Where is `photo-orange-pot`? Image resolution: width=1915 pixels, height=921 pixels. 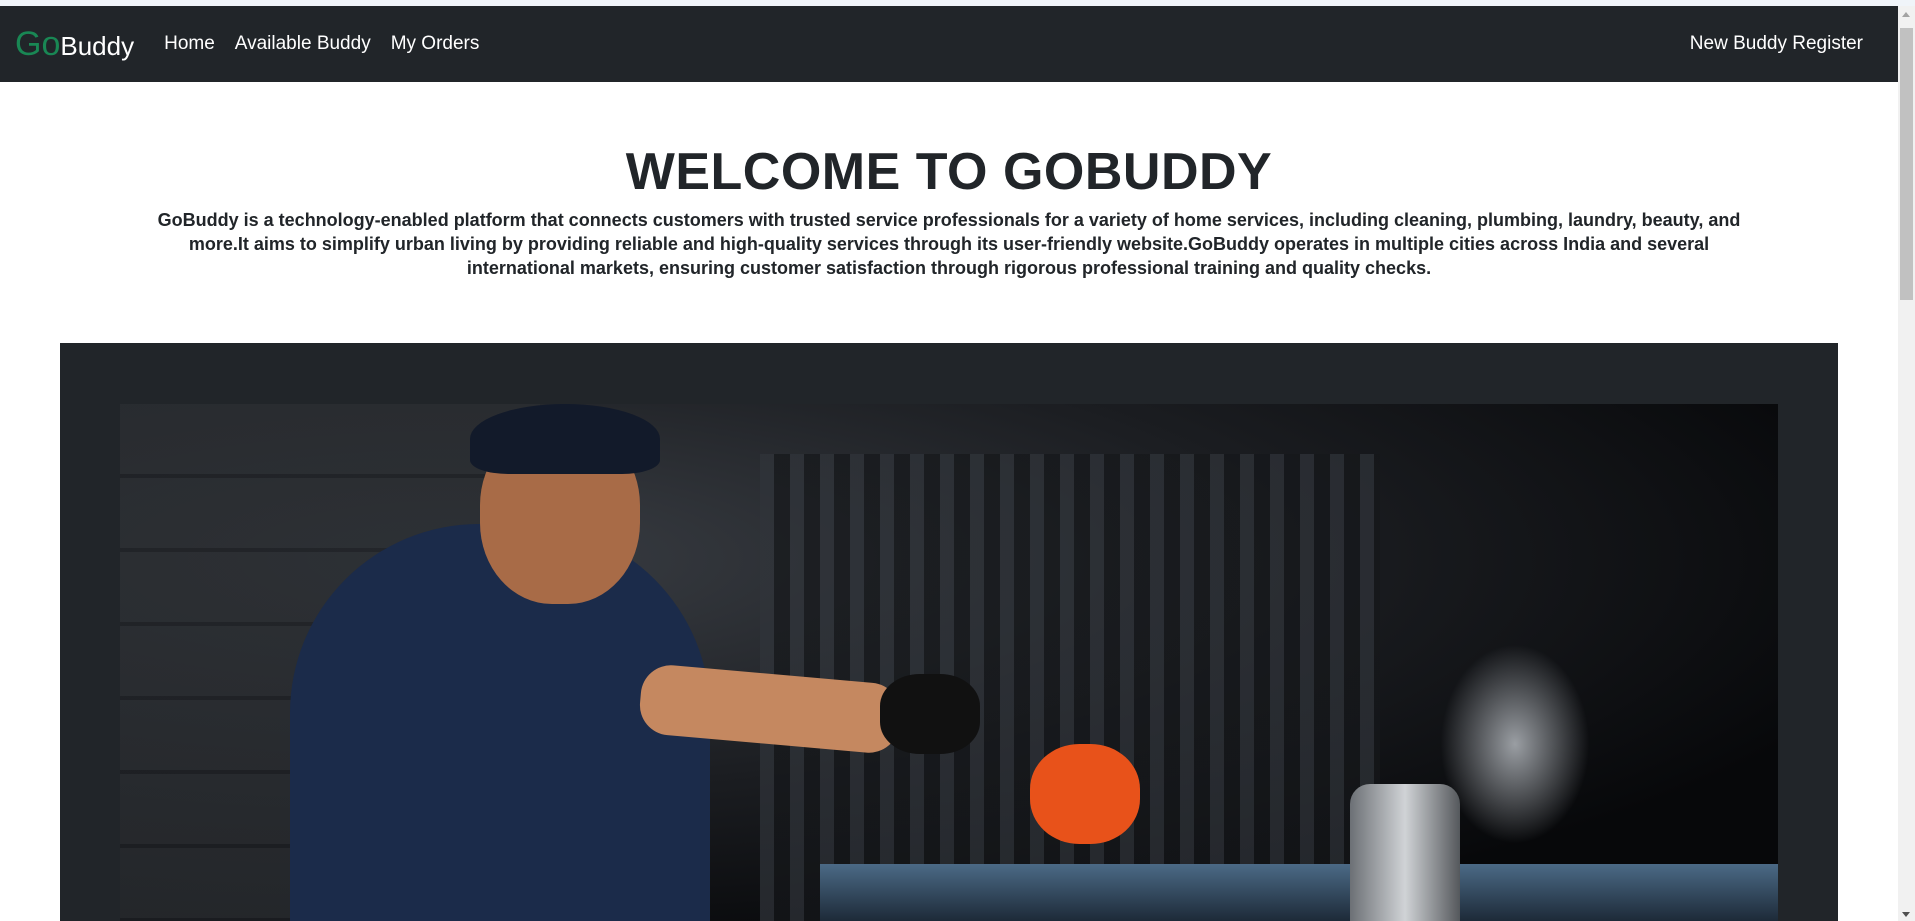
photo-orange-pot is located at coordinates (1085, 794).